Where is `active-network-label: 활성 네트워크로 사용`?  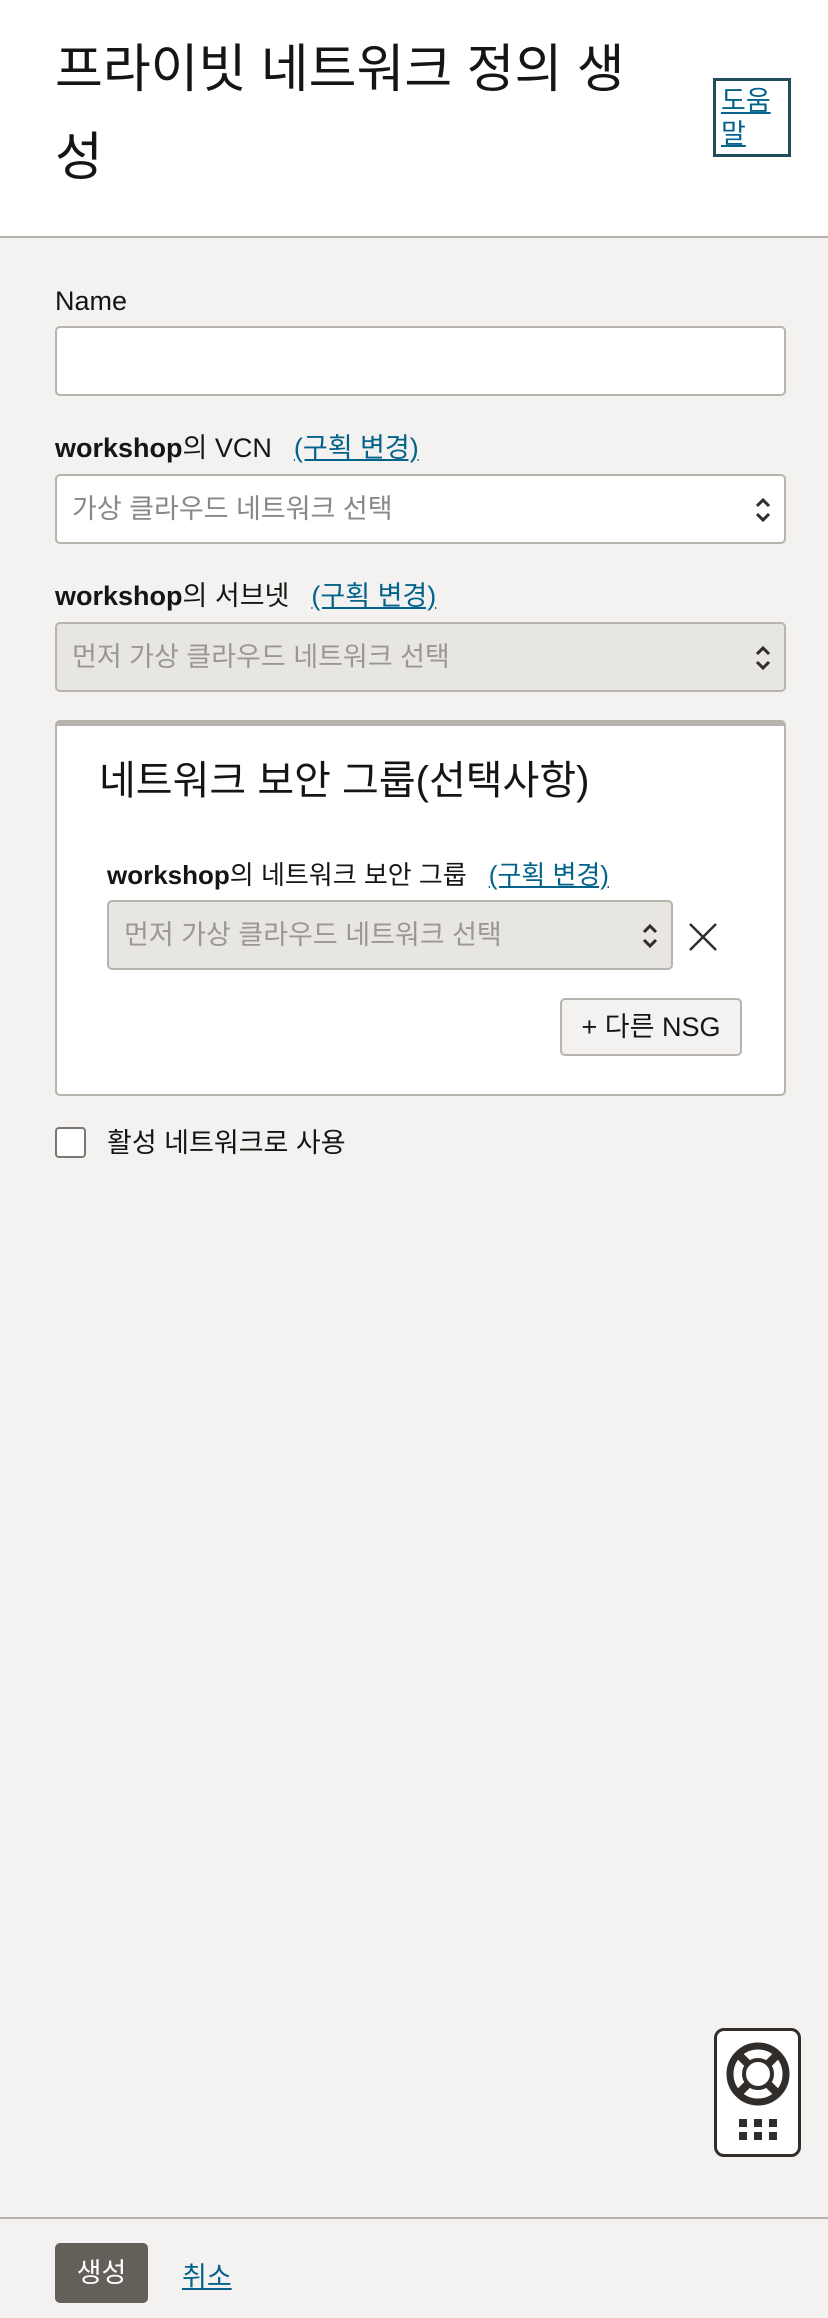 active-network-label: 활성 네트워크로 사용 is located at coordinates (226, 1143).